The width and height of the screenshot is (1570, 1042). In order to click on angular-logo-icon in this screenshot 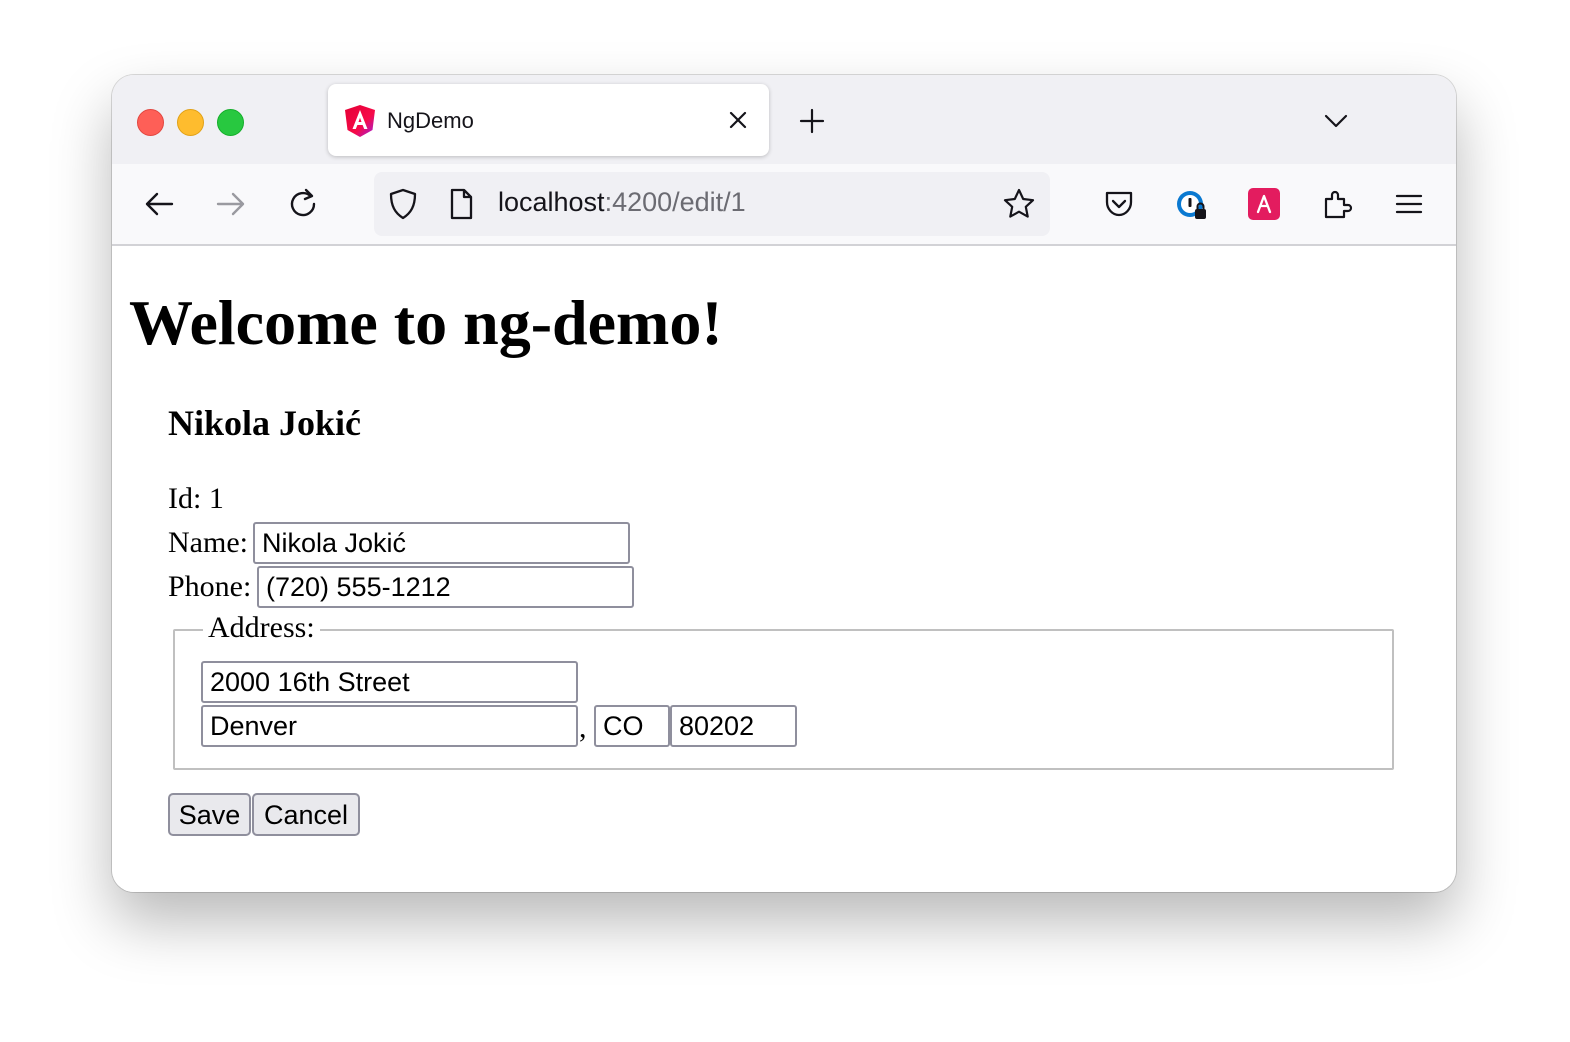, I will do `click(360, 121)`.